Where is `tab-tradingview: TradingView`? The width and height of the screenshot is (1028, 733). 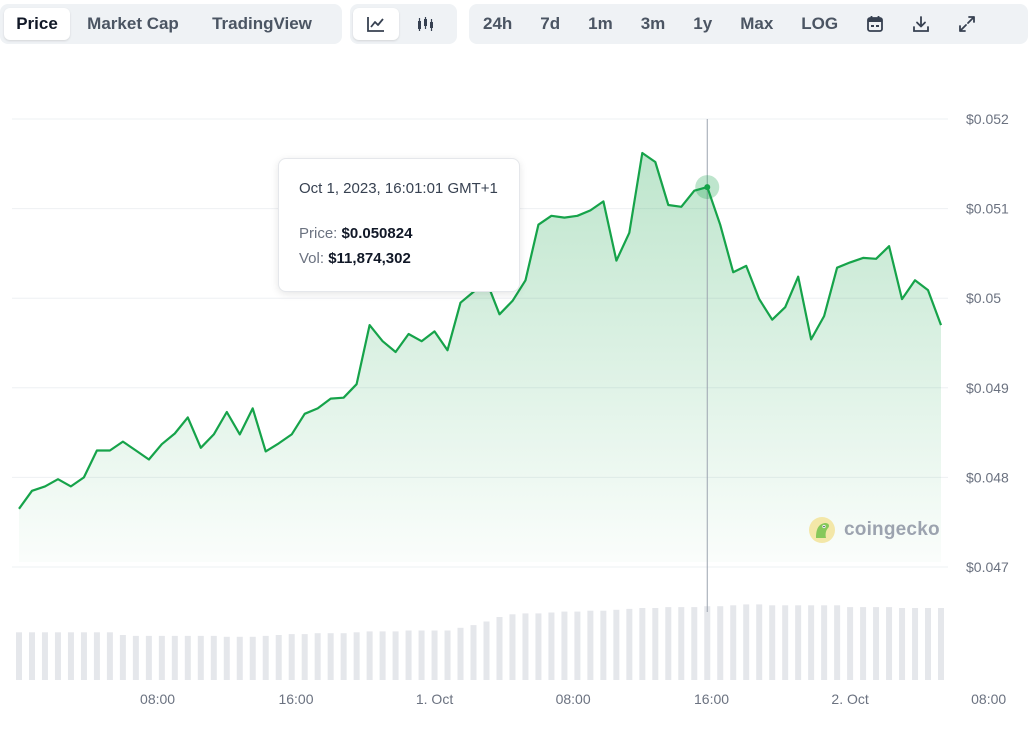 tab-tradingview: TradingView is located at coordinates (262, 24).